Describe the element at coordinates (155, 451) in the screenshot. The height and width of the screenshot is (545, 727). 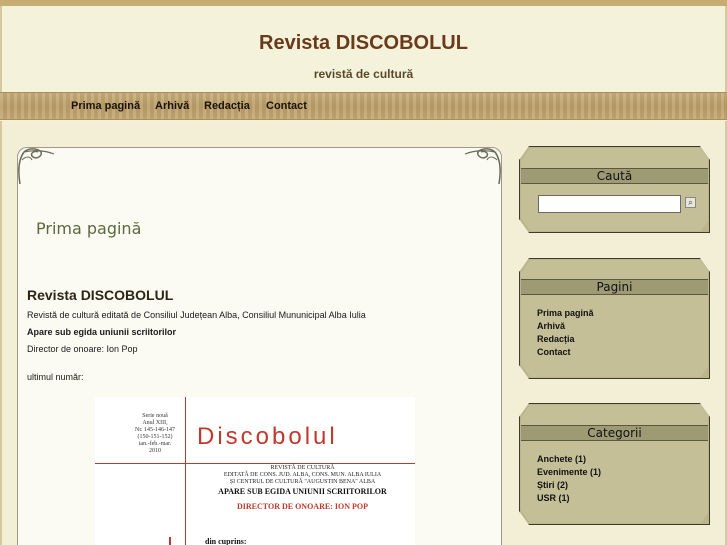
I see `cover-series-line: 2010` at that location.